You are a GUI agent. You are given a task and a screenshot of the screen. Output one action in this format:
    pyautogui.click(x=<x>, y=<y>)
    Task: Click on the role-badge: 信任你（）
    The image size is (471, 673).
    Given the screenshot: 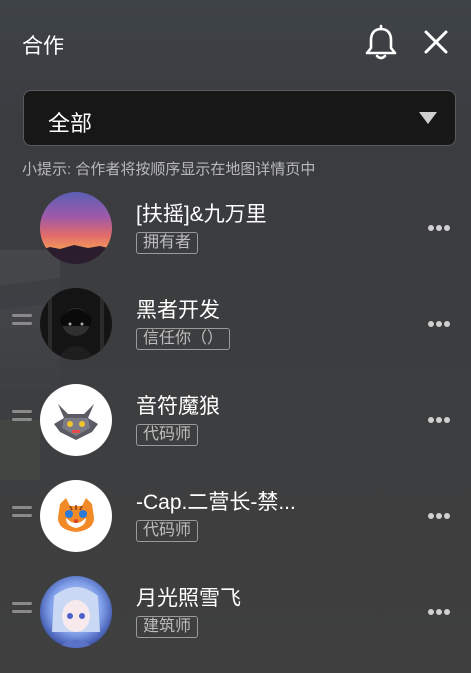 What is the action you would take?
    pyautogui.click(x=183, y=339)
    